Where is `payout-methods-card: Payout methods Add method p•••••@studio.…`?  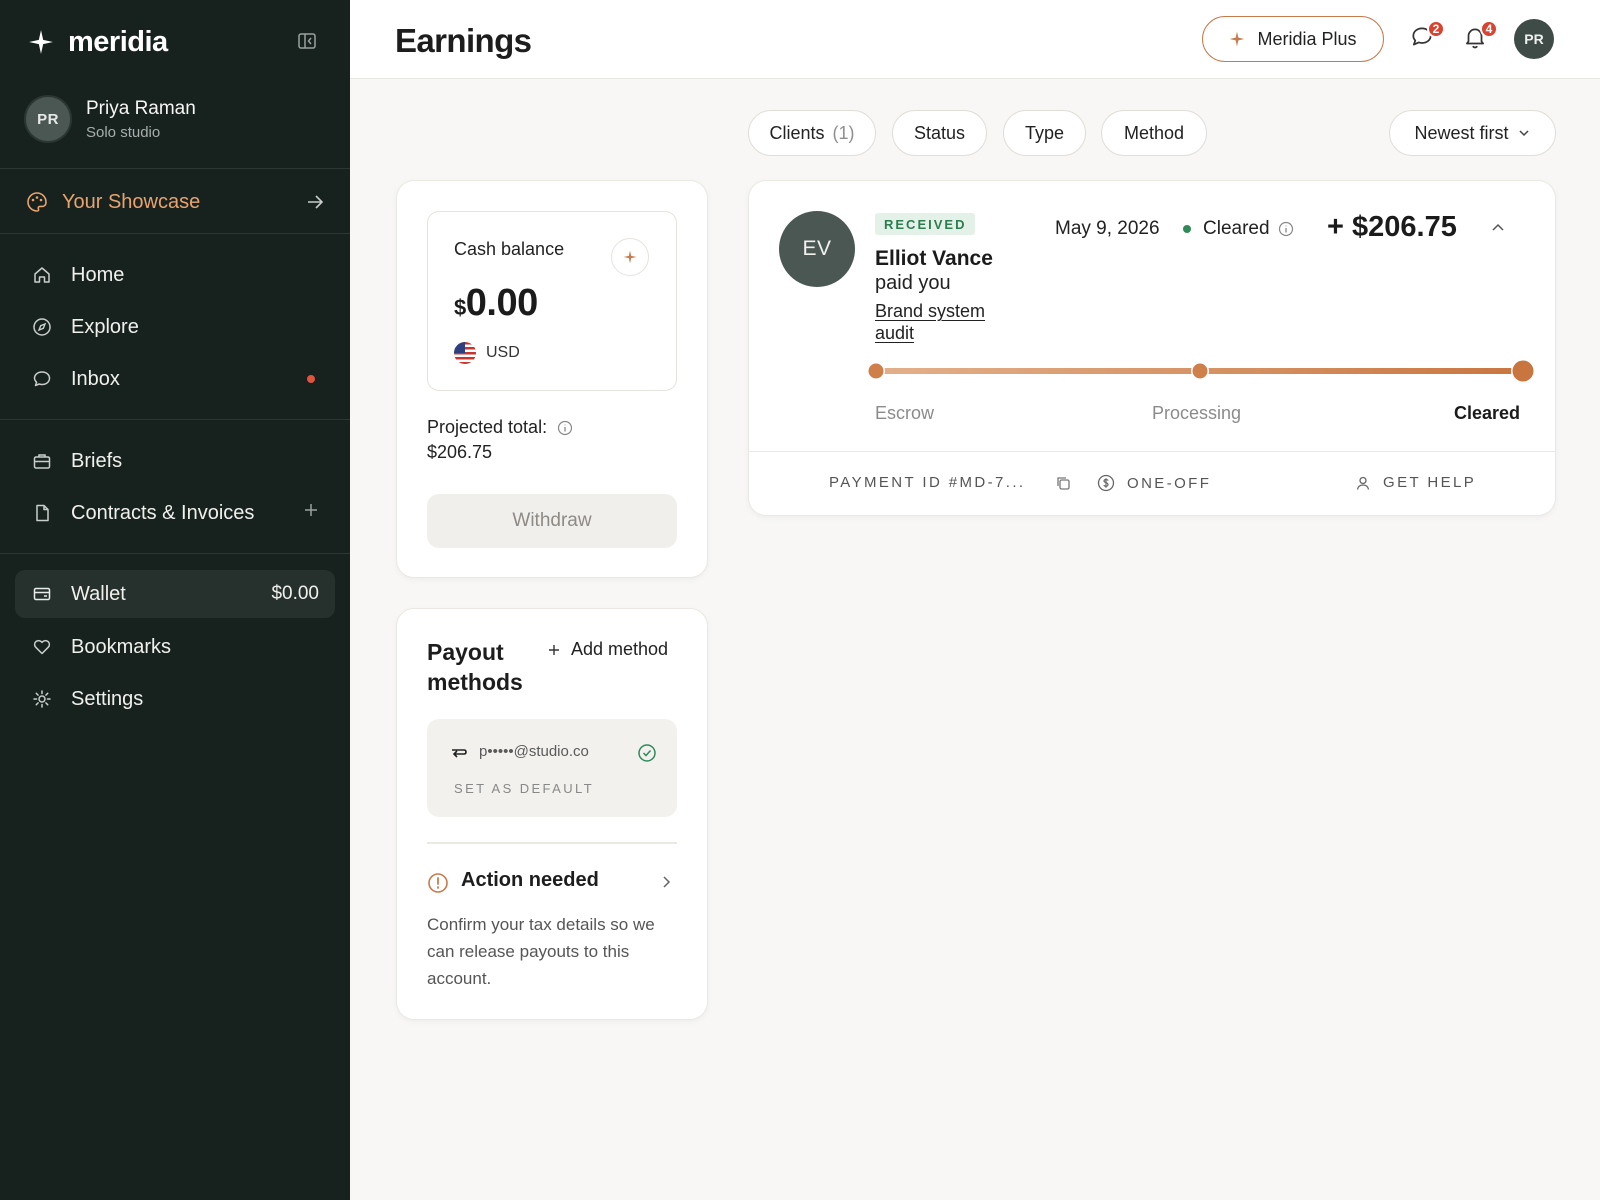
payout-methods-card: Payout methods Add method p•••••@studio.… is located at coordinates (552, 814).